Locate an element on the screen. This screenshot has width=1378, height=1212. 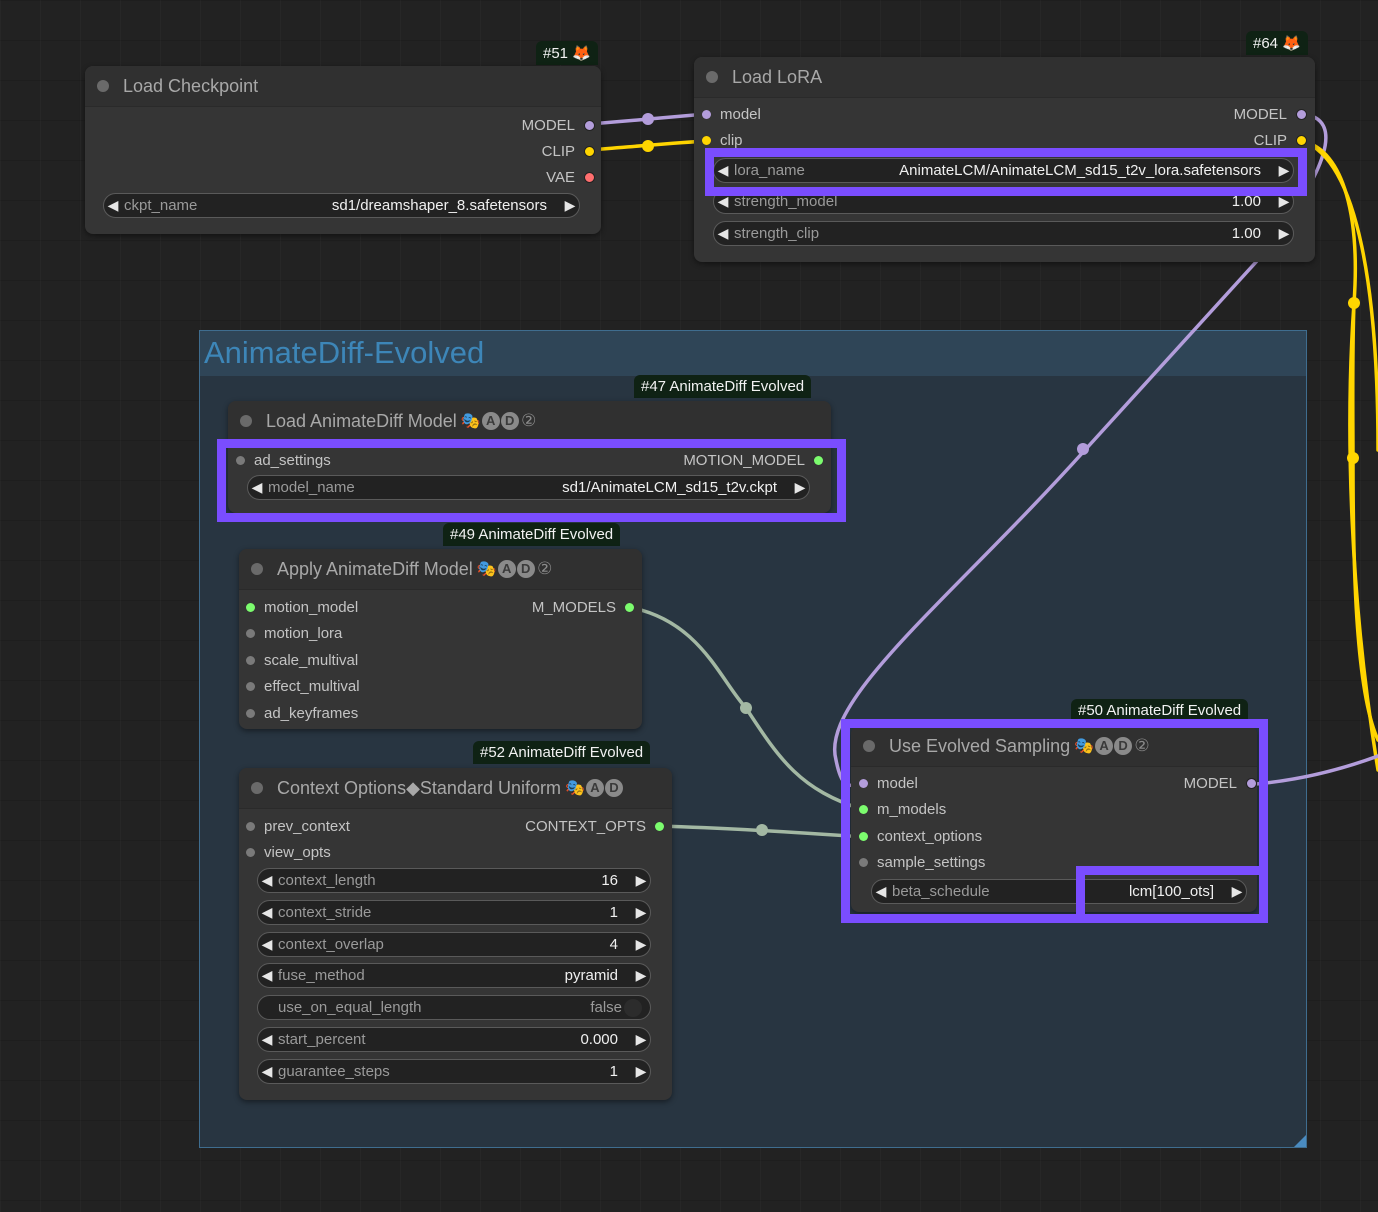
node-title-bar: Load AnimateDiff Model 🎭 A D ② is located at coordinates (529, 421).